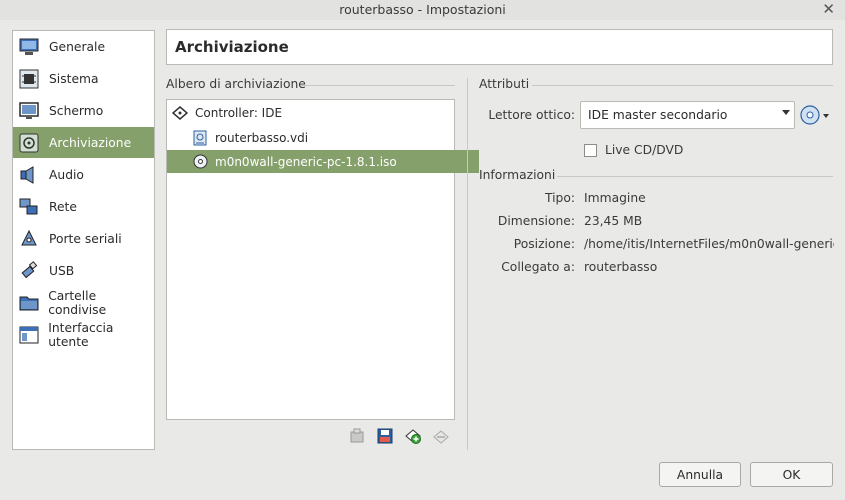 Image resolution: width=845 pixels, height=500 pixels. Describe the element at coordinates (613, 221) in the screenshot. I see `size-value: 23,45 MB` at that location.